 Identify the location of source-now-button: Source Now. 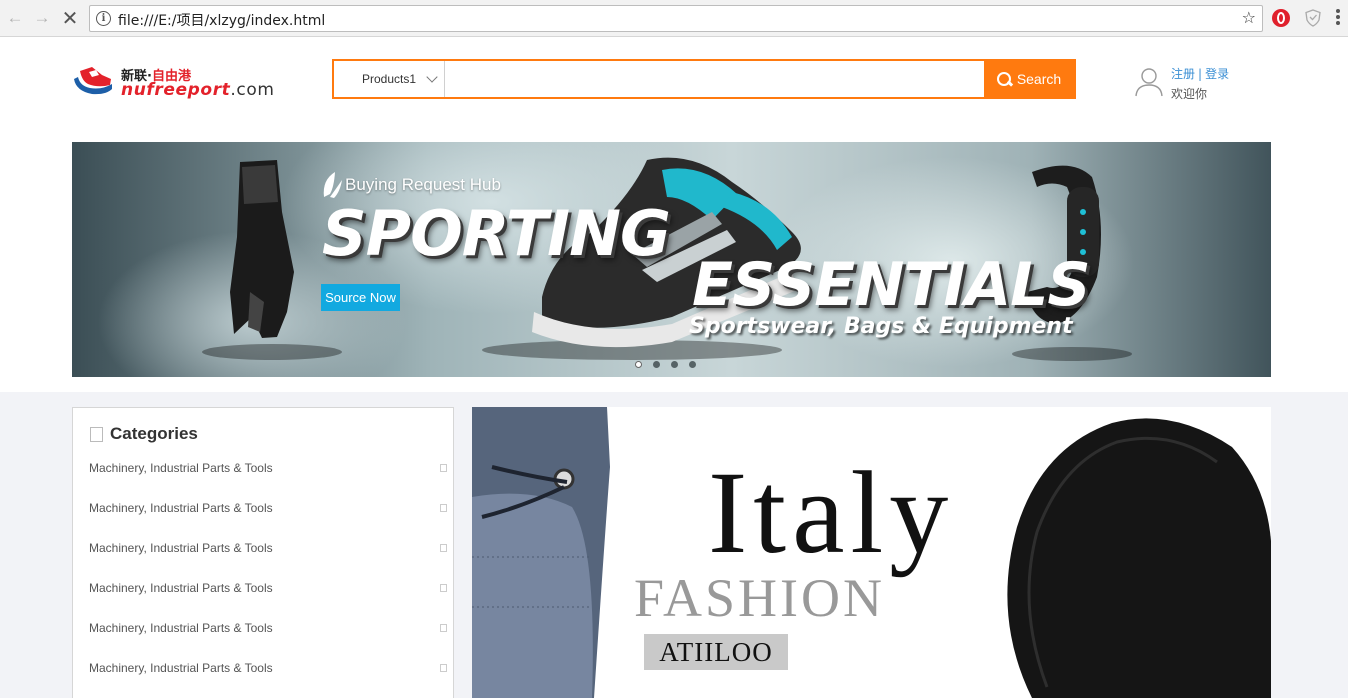
(360, 297).